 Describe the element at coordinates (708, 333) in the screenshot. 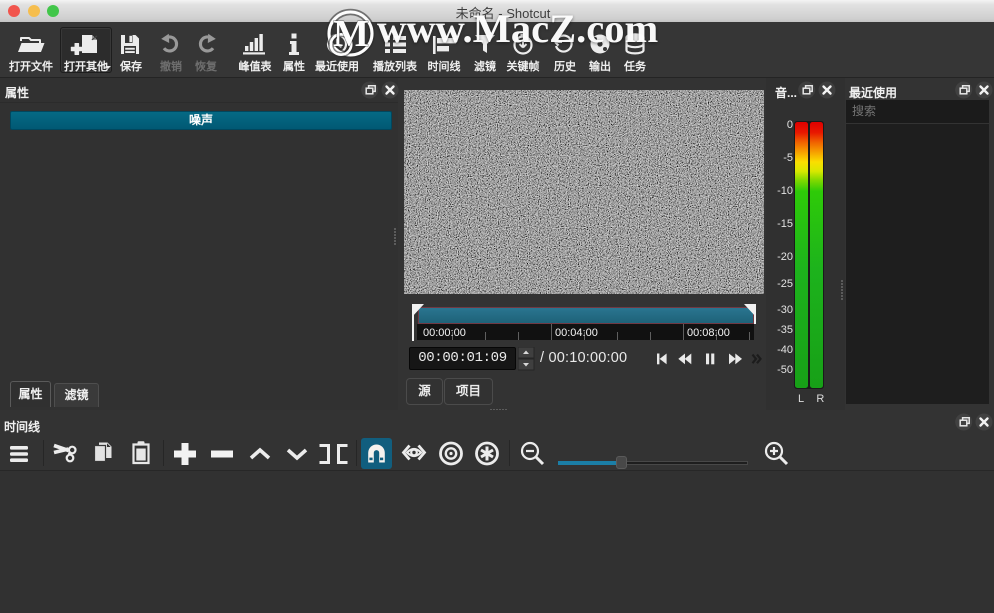

I see `svg-text: 00:08:00` at that location.